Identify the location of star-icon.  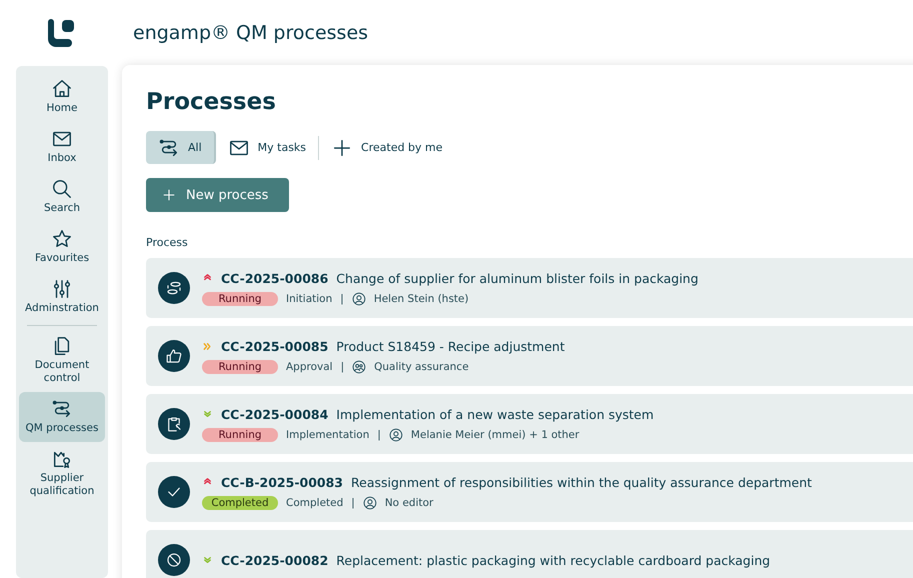
(62, 239).